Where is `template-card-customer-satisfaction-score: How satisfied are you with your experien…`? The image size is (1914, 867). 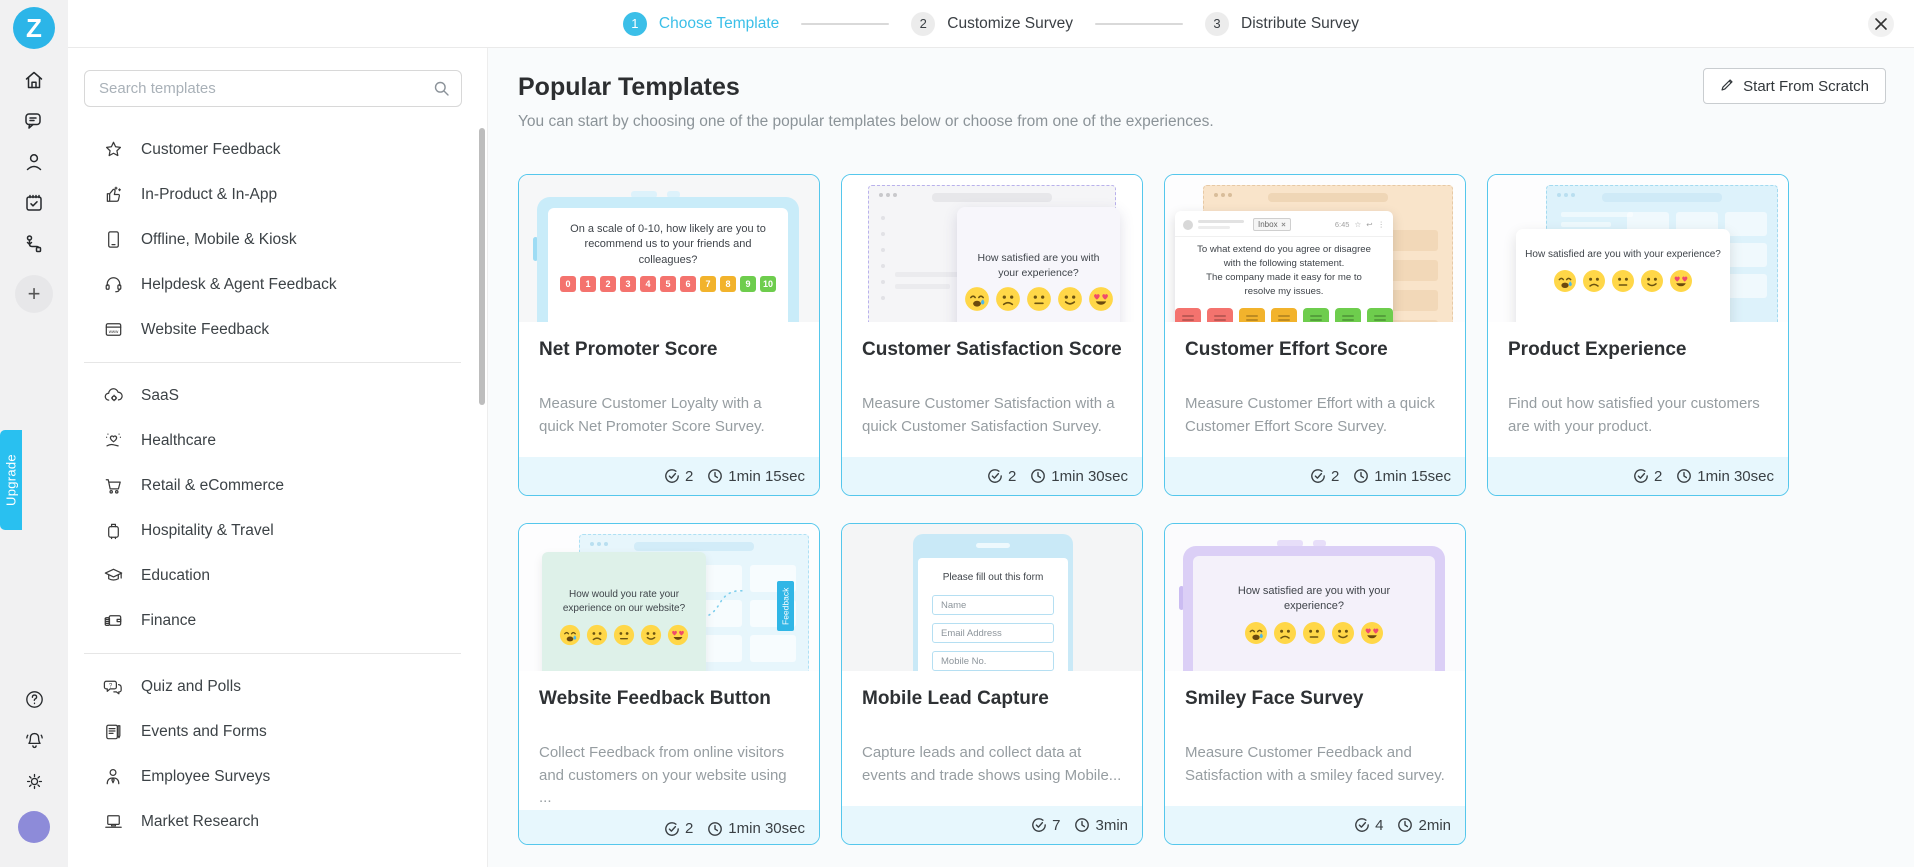
template-card-customer-satisfaction-score: How satisfied are you with your experien… is located at coordinates (992, 335).